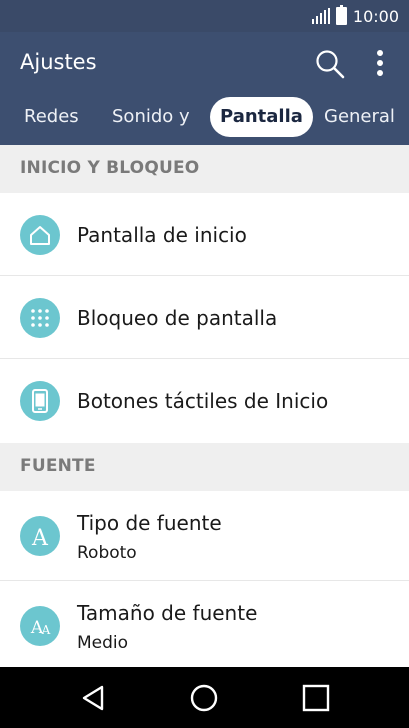 Image resolution: width=409 pixels, height=728 pixels. I want to click on list-item-label: Tamaño de fuente, so click(167, 613).